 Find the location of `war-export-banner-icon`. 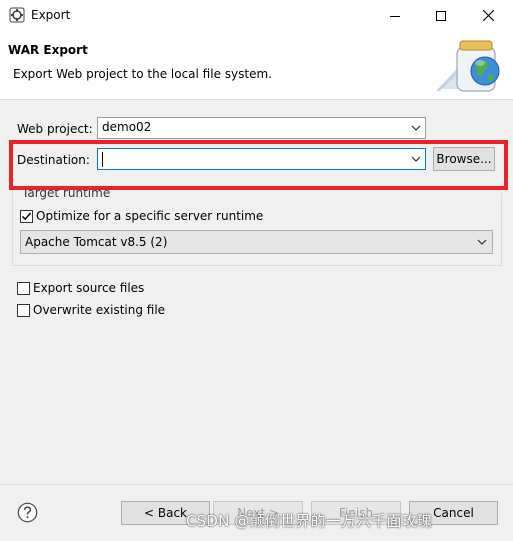

war-export-banner-icon is located at coordinates (472, 67).